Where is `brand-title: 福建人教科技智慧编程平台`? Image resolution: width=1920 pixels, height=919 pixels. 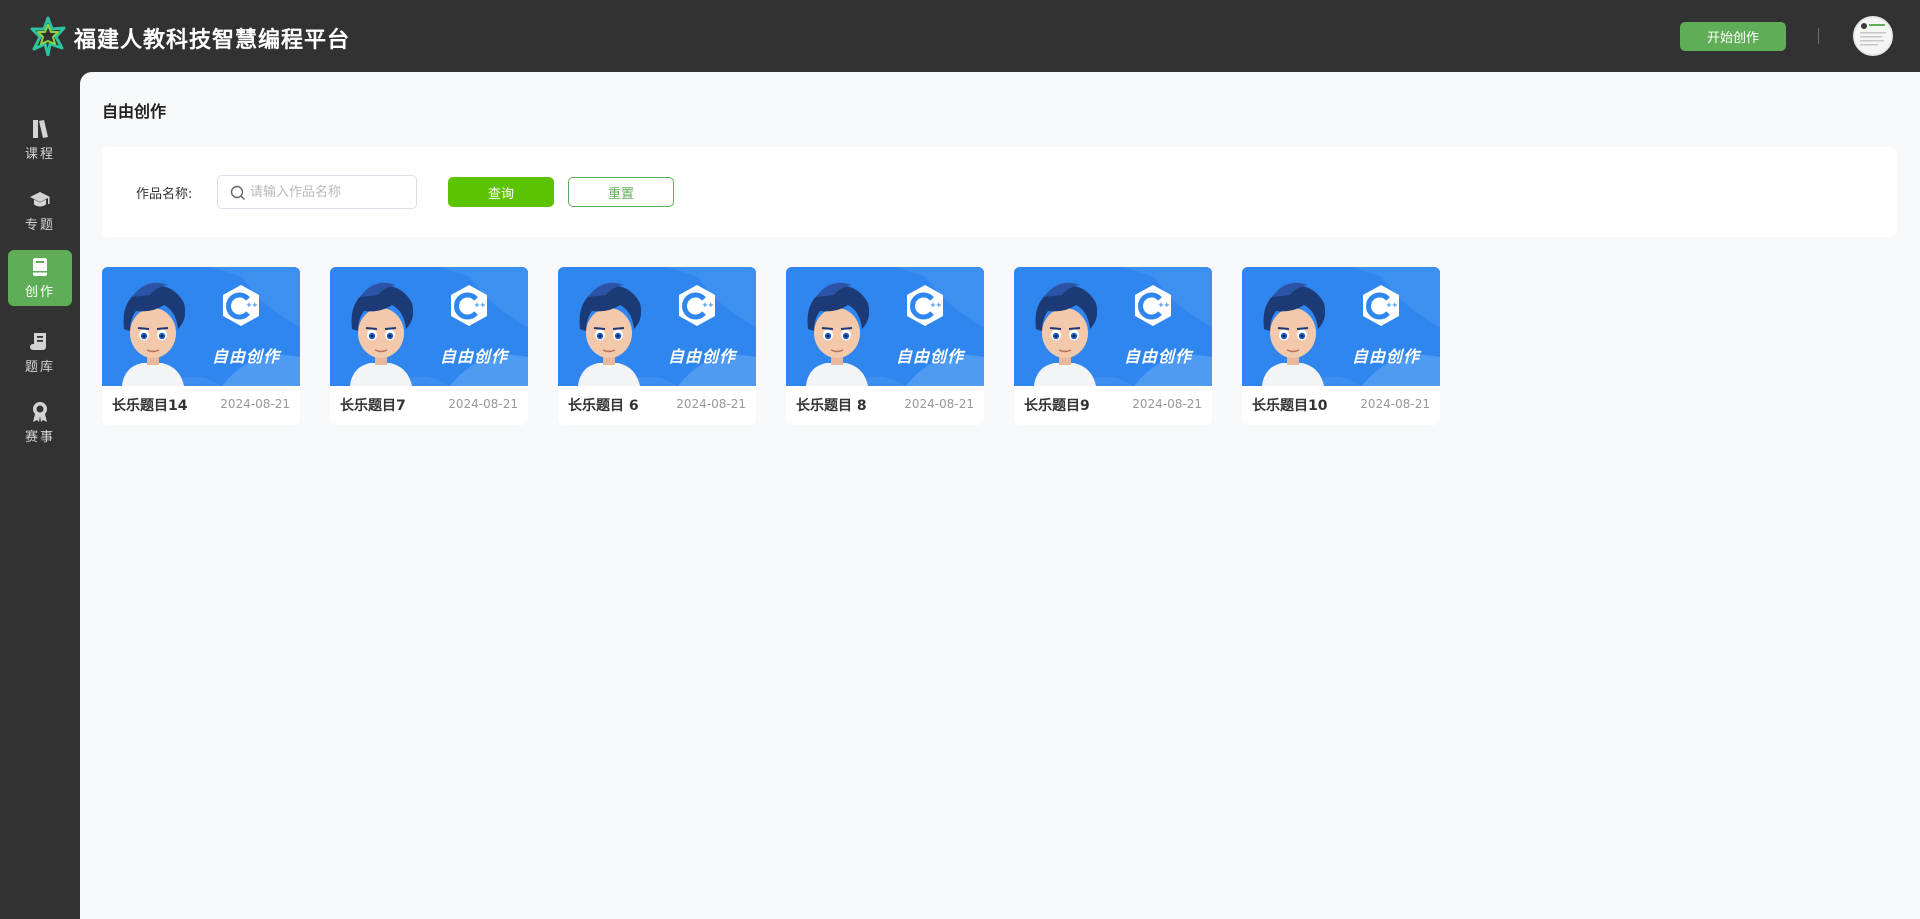 brand-title: 福建人教科技智慧编程平台 is located at coordinates (212, 40).